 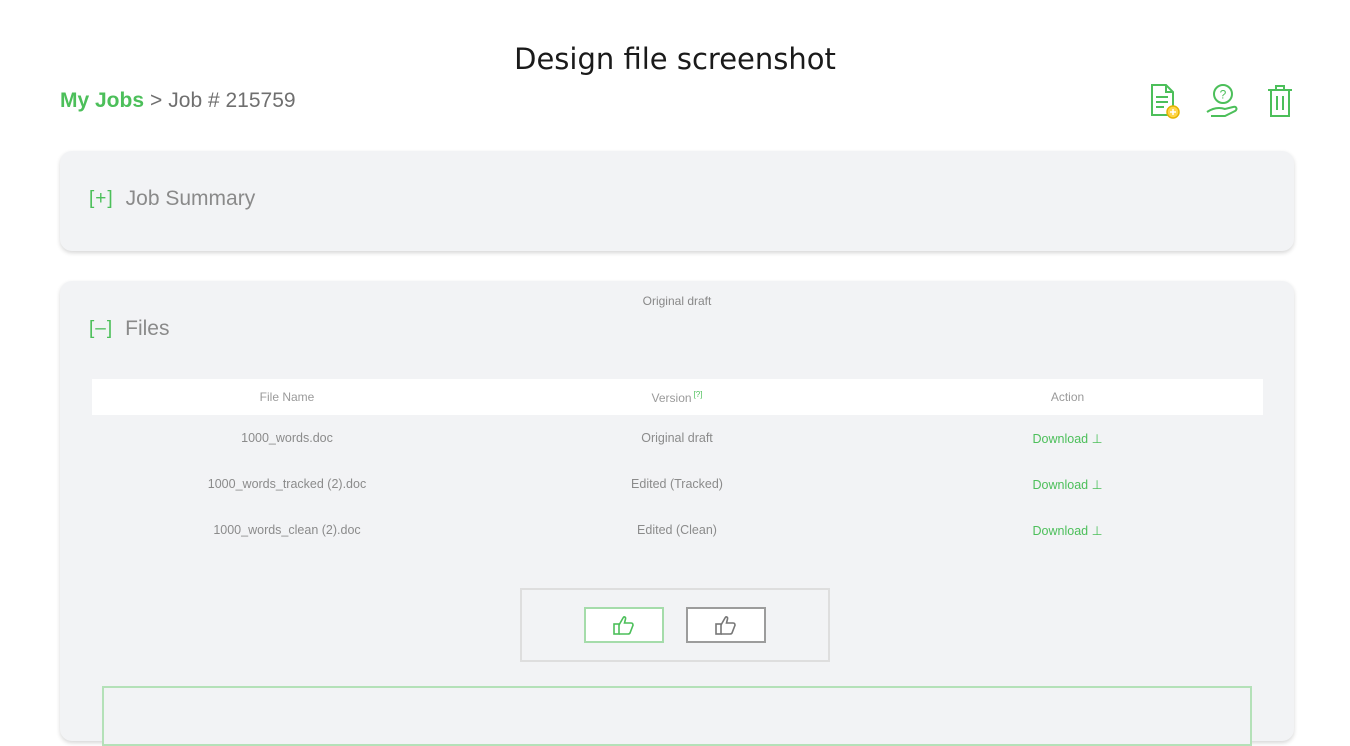 I want to click on thumbs-down-button, so click(x=726, y=625).